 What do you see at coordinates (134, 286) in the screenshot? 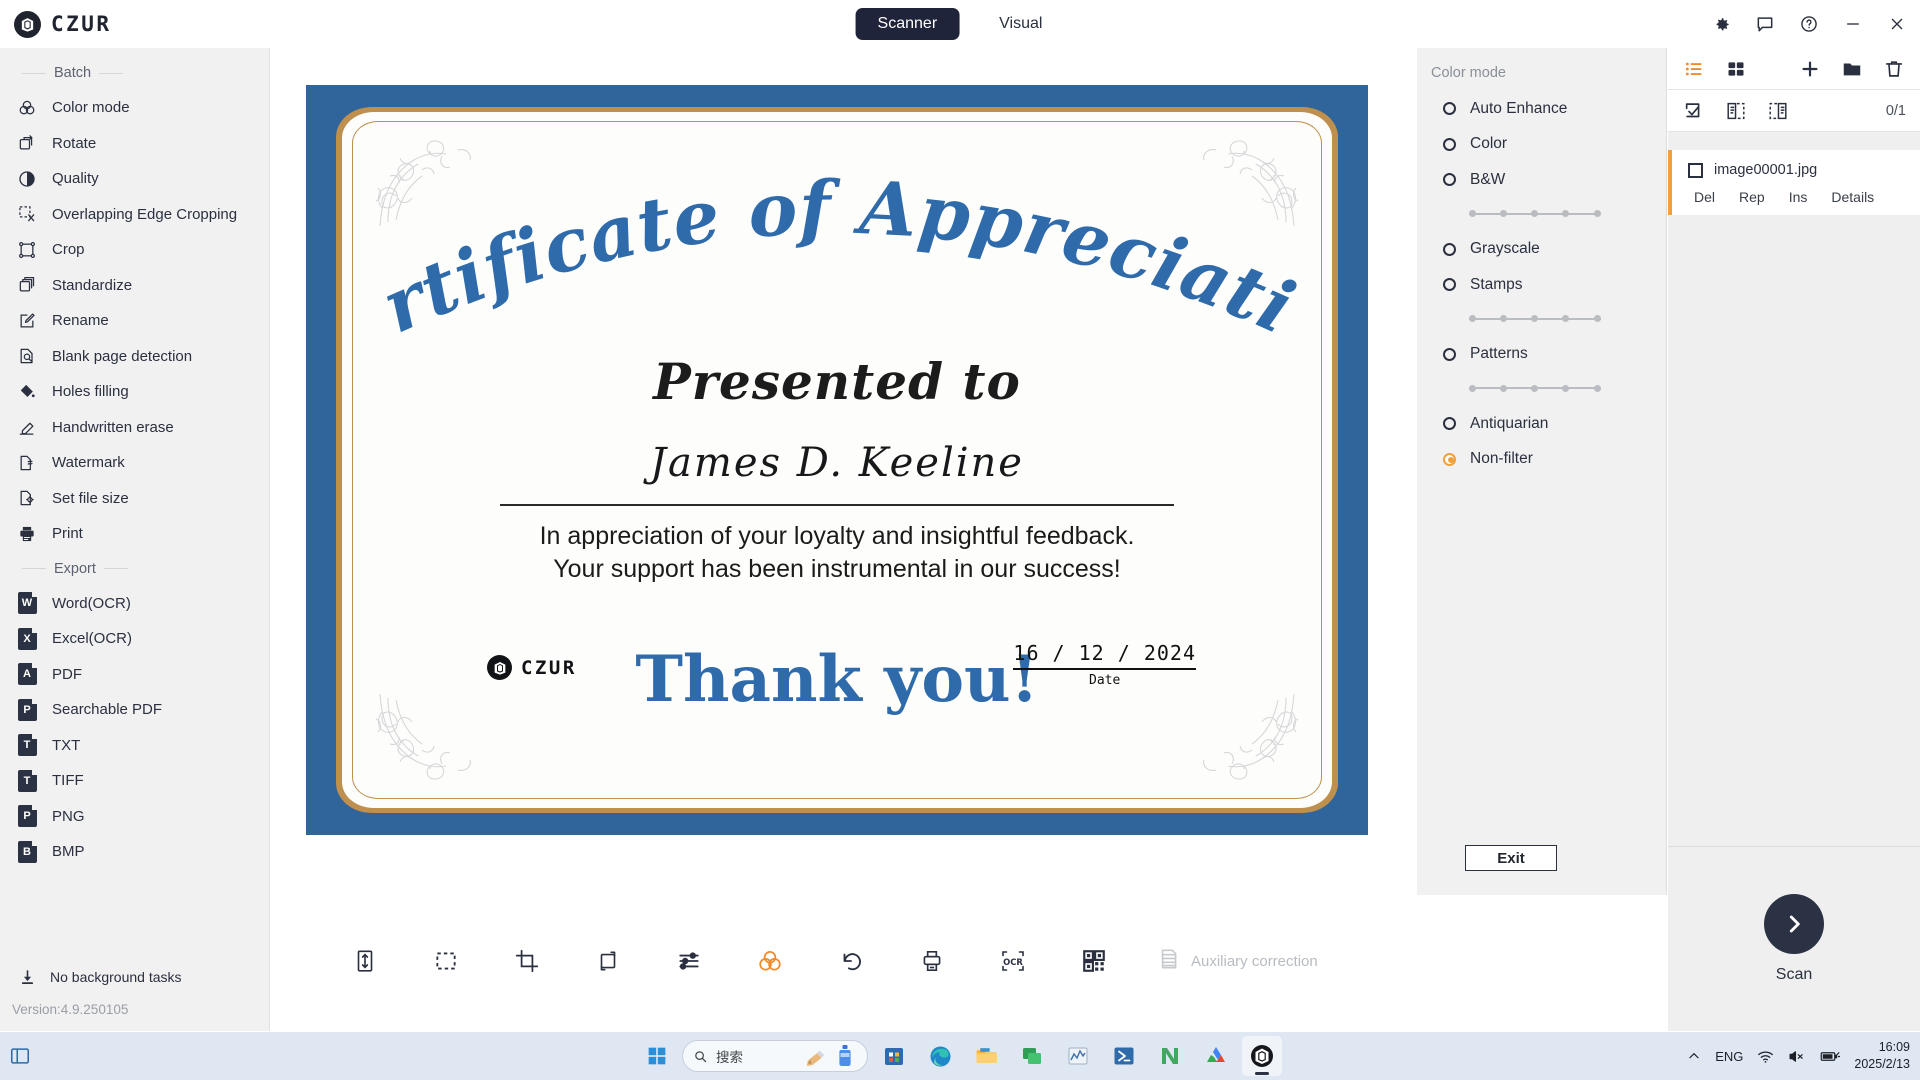
I see `sidebar-item-standardize: Standardize` at bounding box center [134, 286].